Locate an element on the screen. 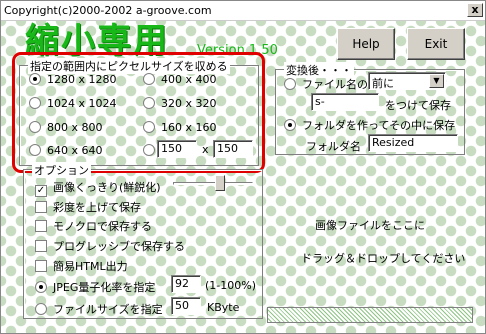 Image resolution: width=486 pixels, height=334 pixels. sharpen-slider-thumb is located at coordinates (220, 183).